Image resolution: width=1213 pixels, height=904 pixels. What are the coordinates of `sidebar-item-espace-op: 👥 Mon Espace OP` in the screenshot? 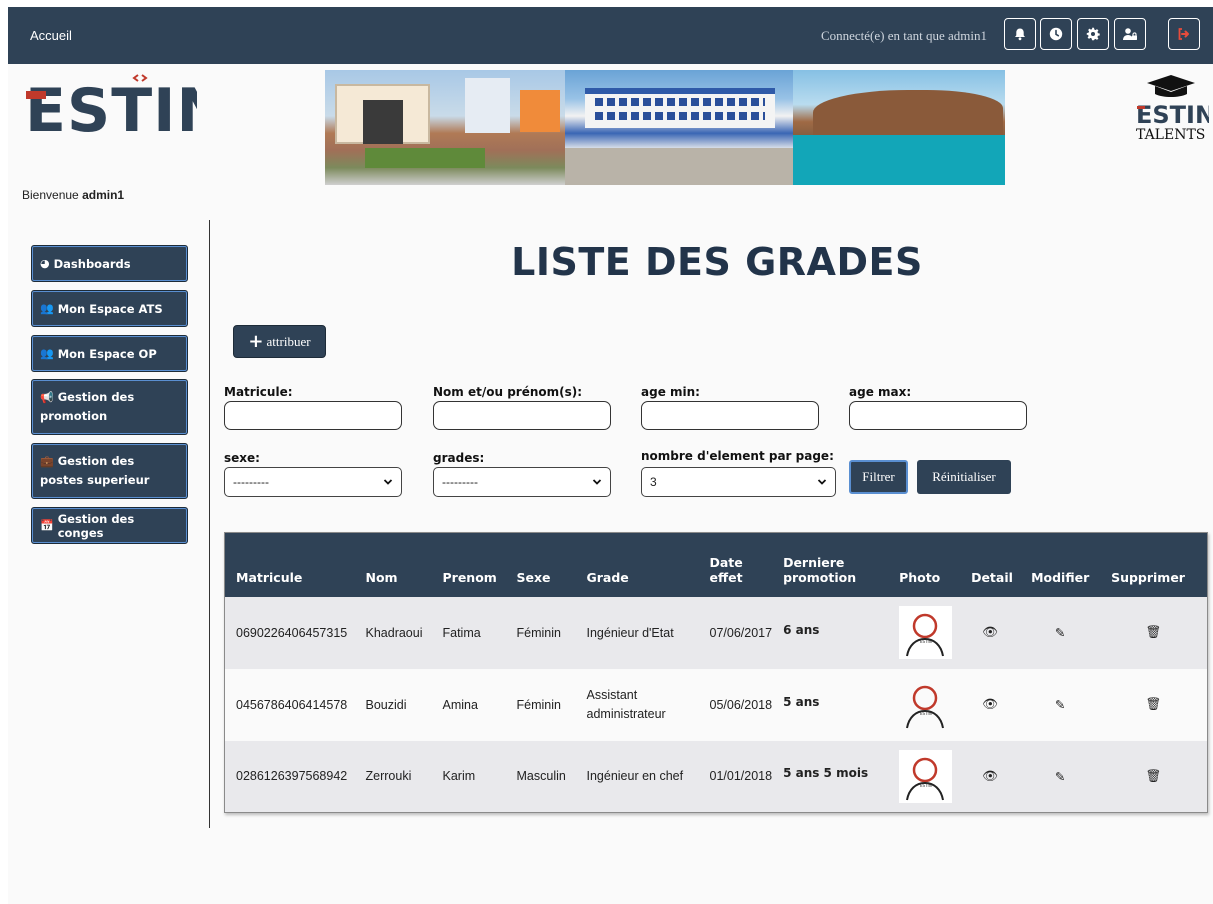 It's located at (109, 353).